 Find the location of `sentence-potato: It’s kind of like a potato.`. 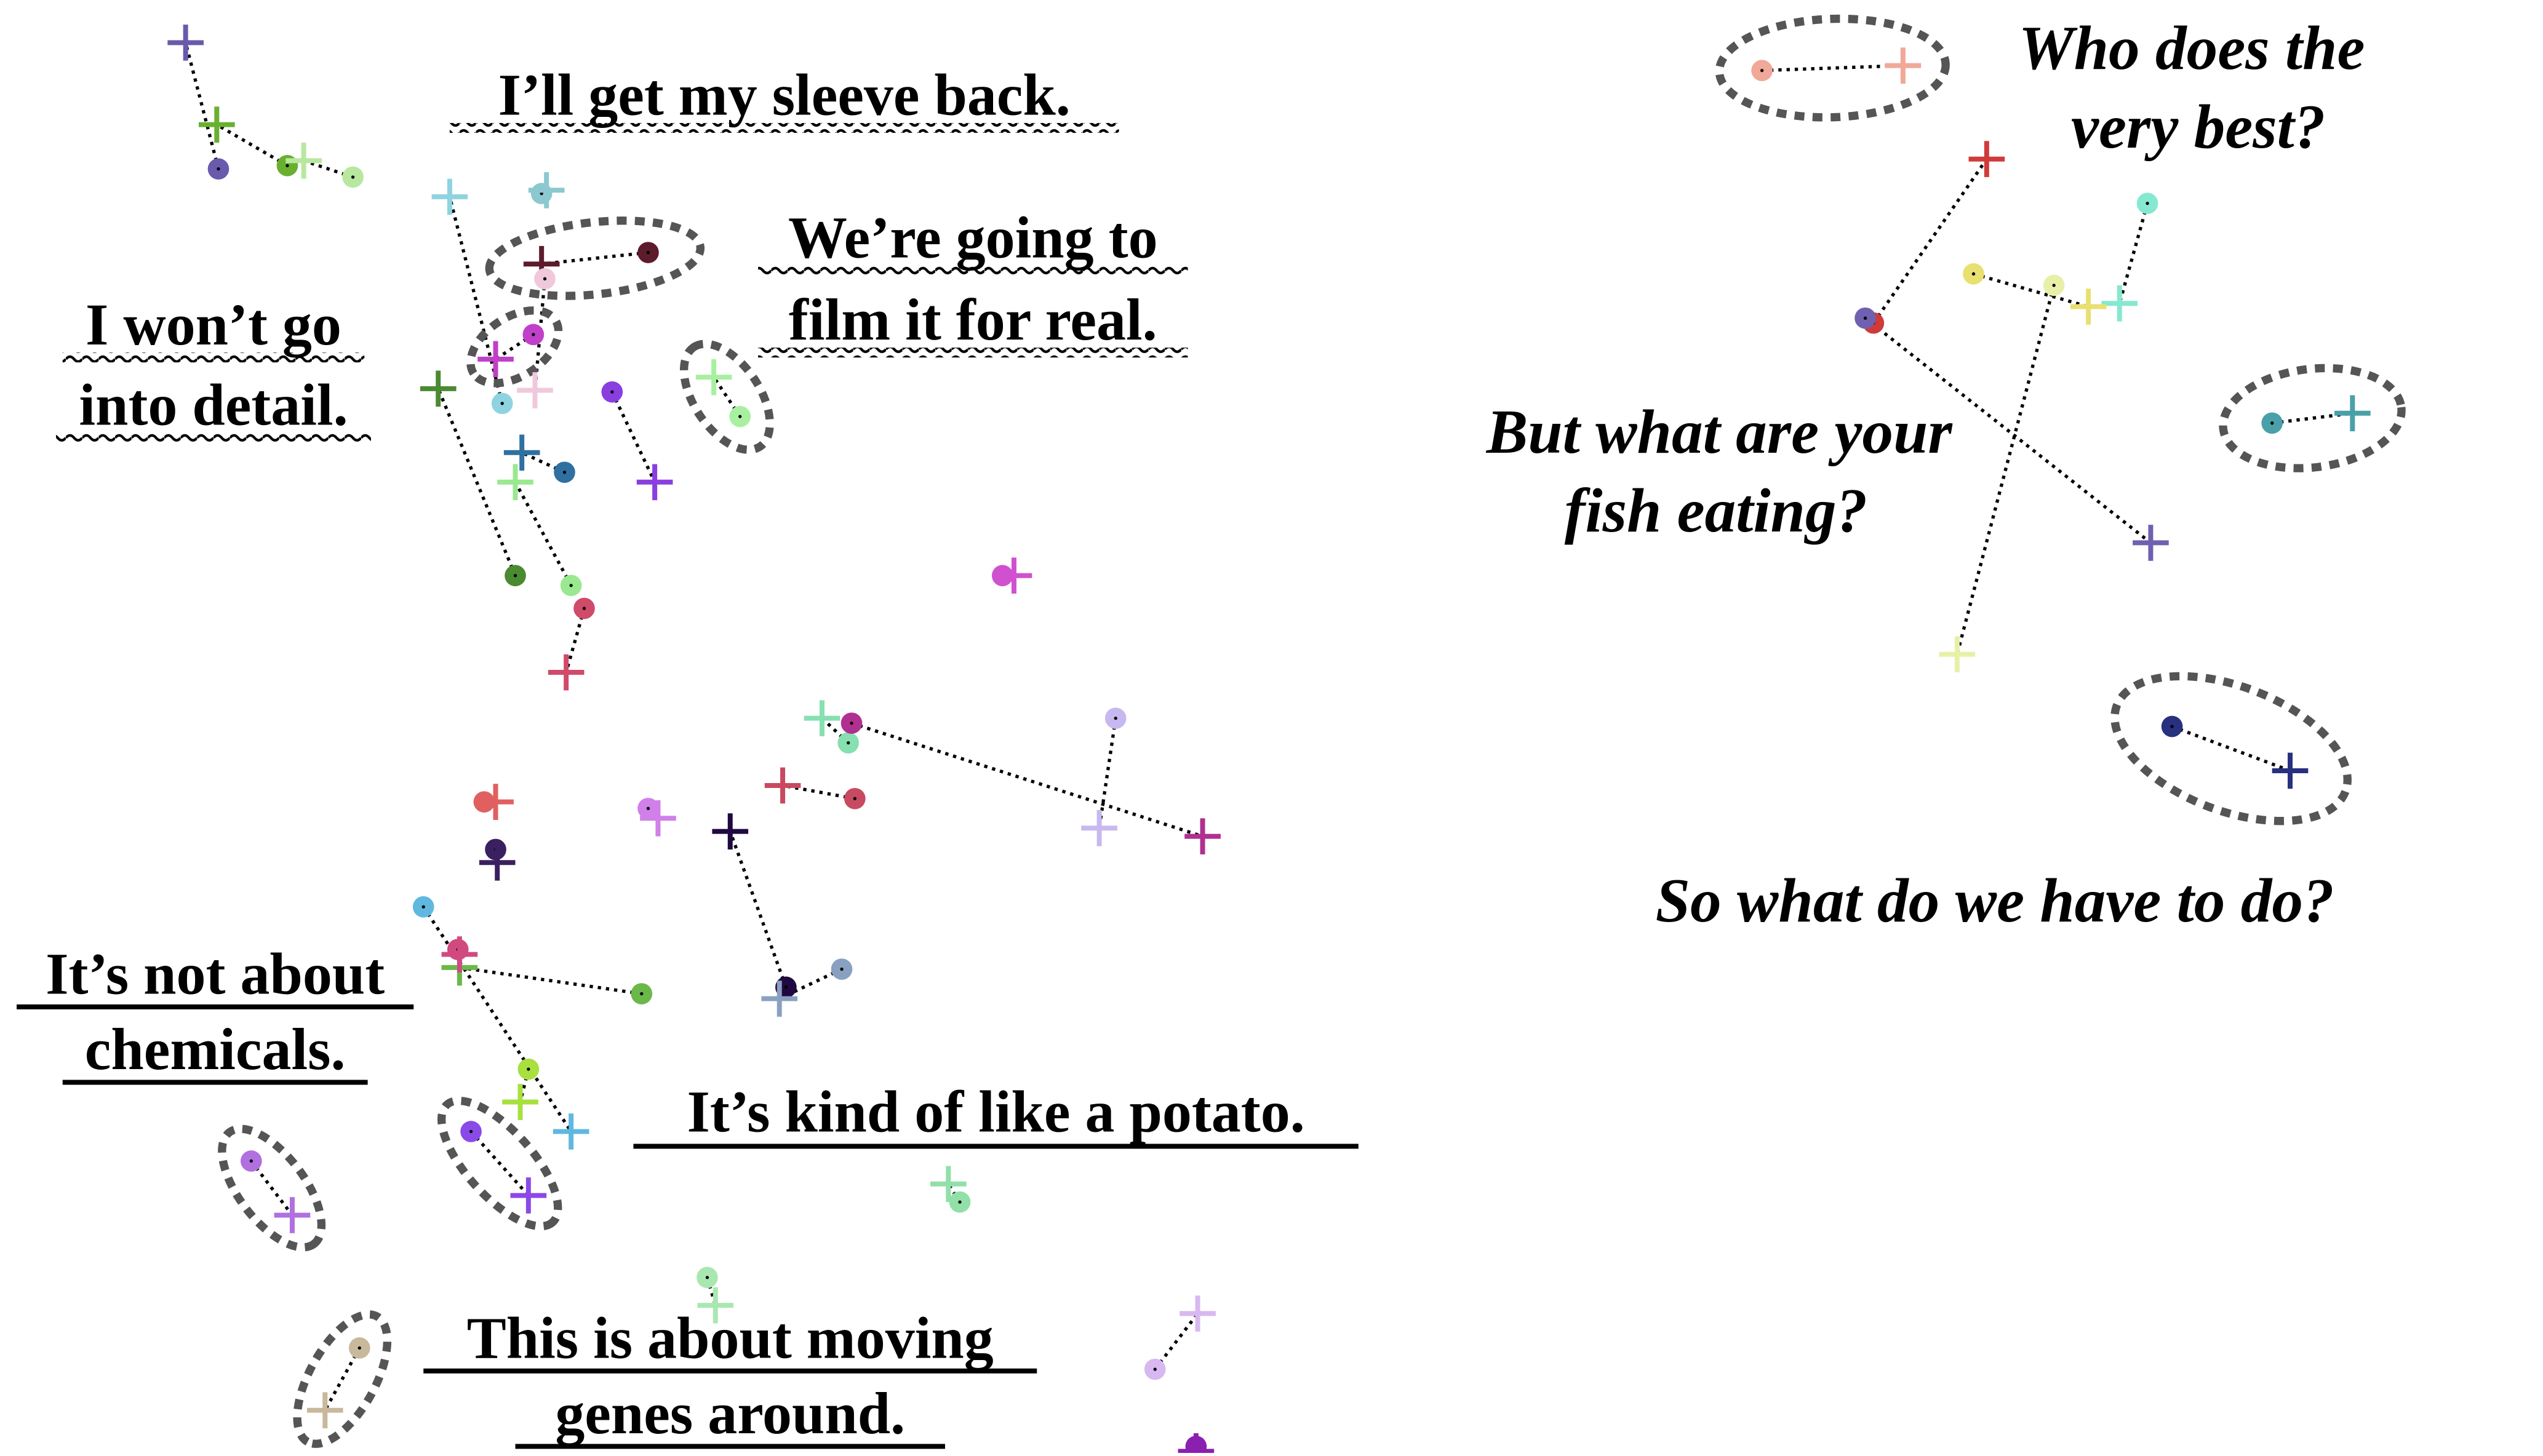

sentence-potato: It’s kind of like a potato. is located at coordinates (995, 1111).